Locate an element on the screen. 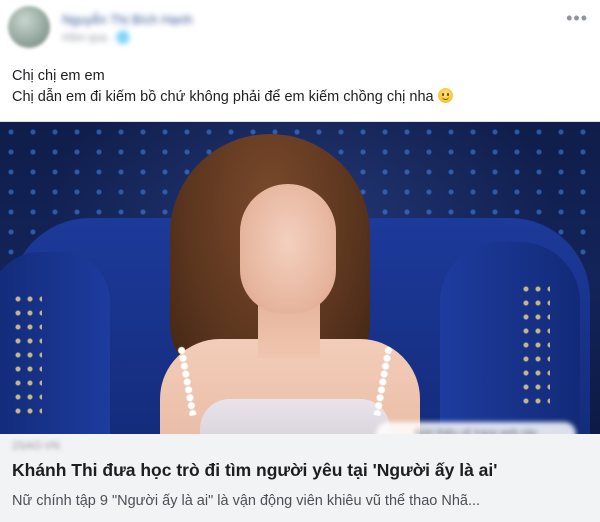 The height and width of the screenshot is (522, 600). smile-emoji-icon is located at coordinates (445, 95).